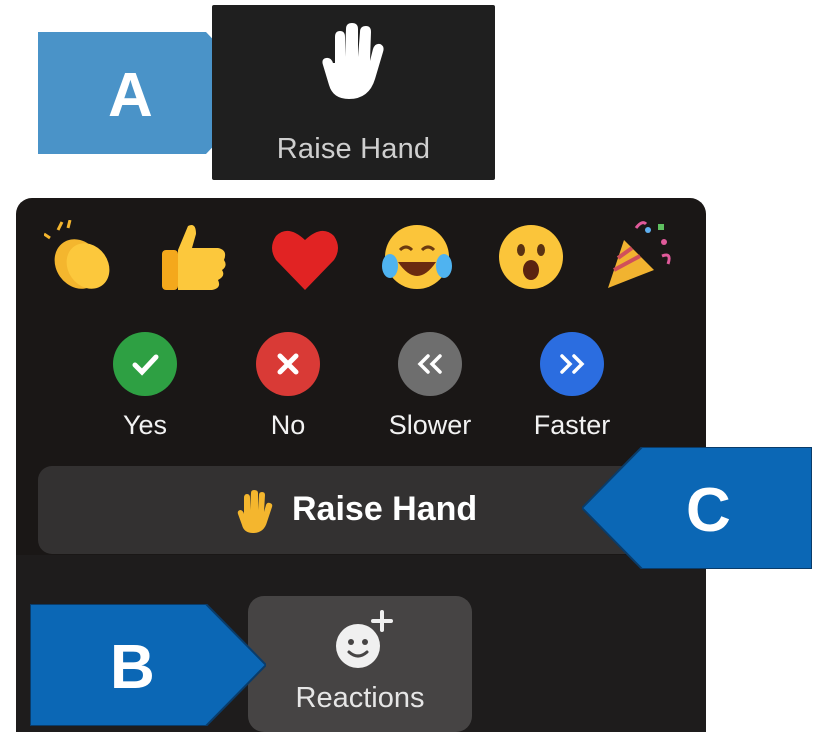  Describe the element at coordinates (639, 255) in the screenshot. I see `party-popper-icon` at that location.